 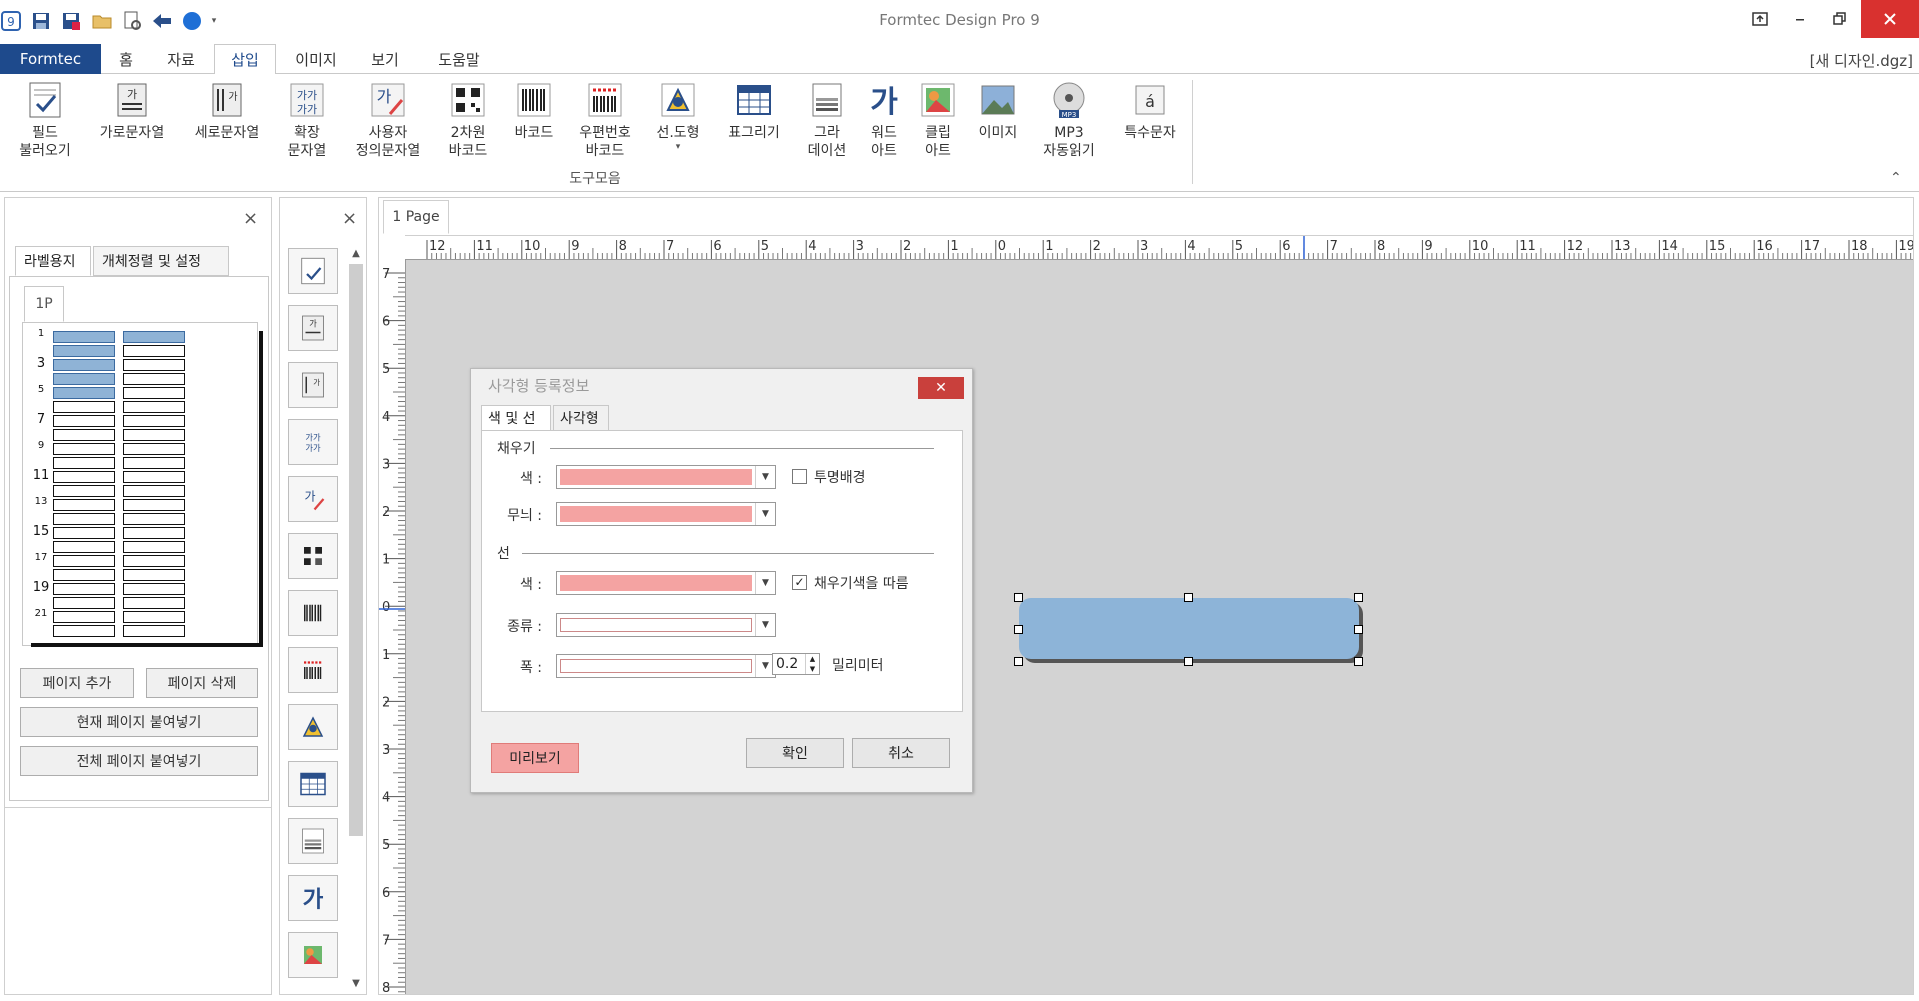 What do you see at coordinates (313, 670) in the screenshot?
I see `toolbox-postal-barcode-icon` at bounding box center [313, 670].